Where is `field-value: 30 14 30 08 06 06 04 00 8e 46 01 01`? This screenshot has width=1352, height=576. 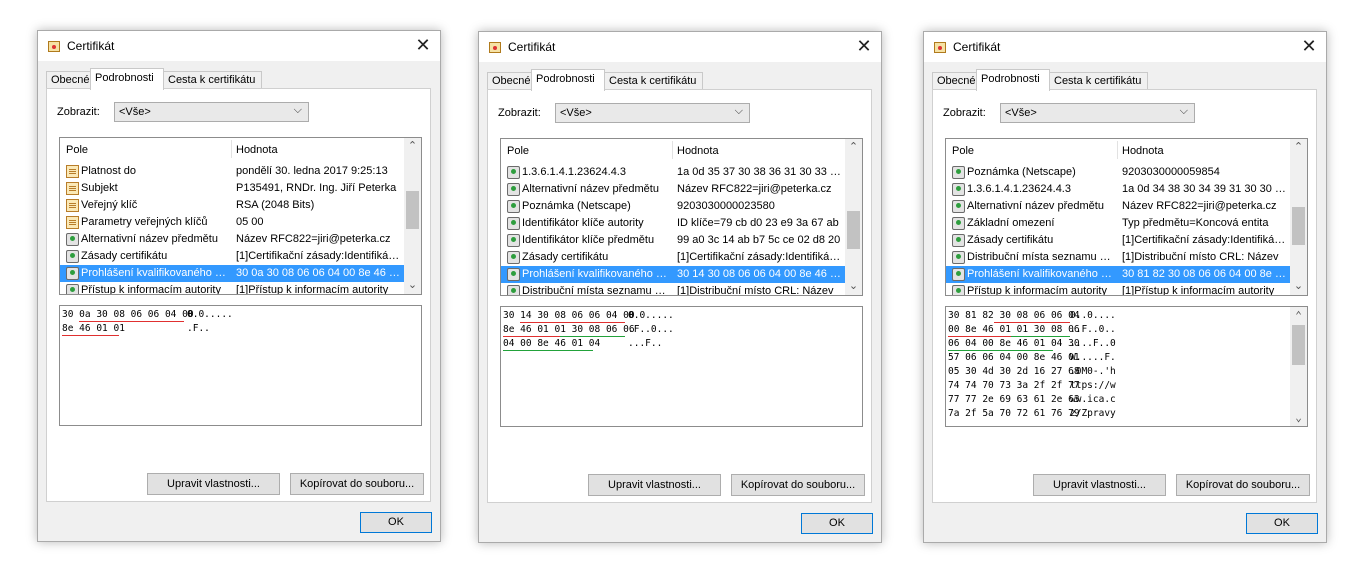 field-value: 30 14 30 08 06 06 04 00 8e 46 01 01 is located at coordinates (759, 274).